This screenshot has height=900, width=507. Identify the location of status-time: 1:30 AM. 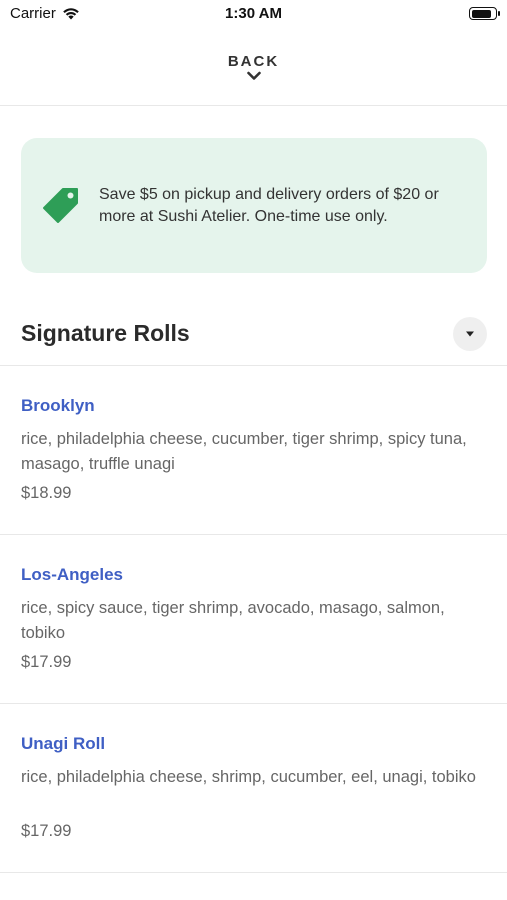
(253, 13).